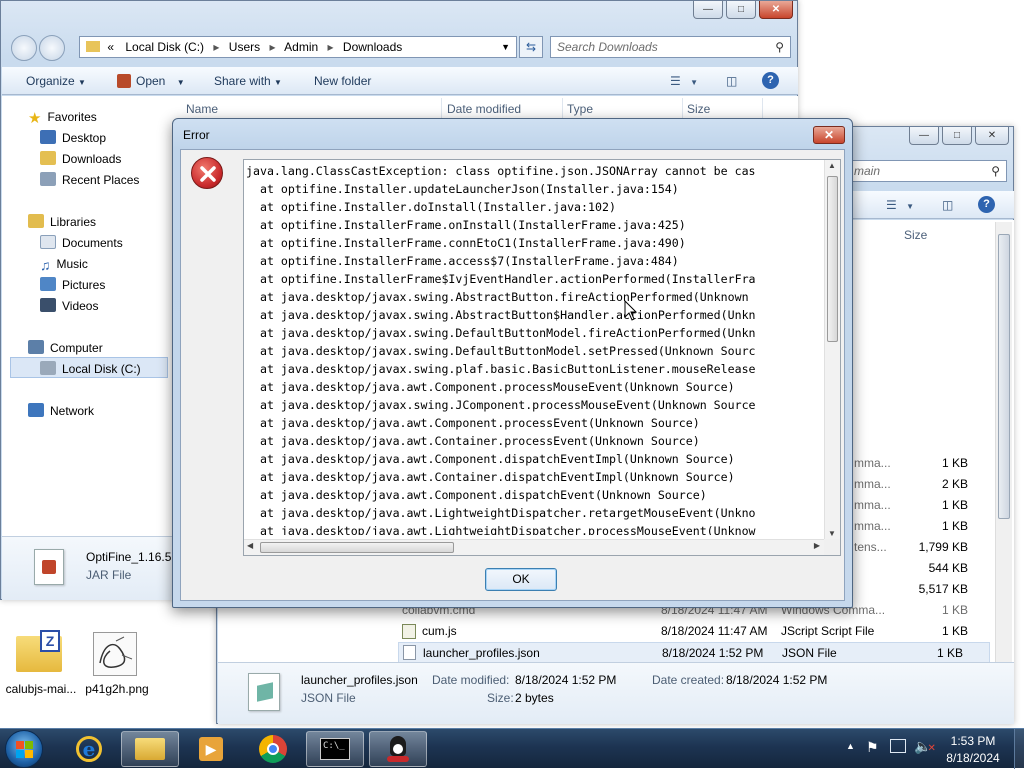 This screenshot has height=769, width=1024. Describe the element at coordinates (832, 349) in the screenshot. I see `trace-vertical-scrollbar: ▲ ▼` at that location.